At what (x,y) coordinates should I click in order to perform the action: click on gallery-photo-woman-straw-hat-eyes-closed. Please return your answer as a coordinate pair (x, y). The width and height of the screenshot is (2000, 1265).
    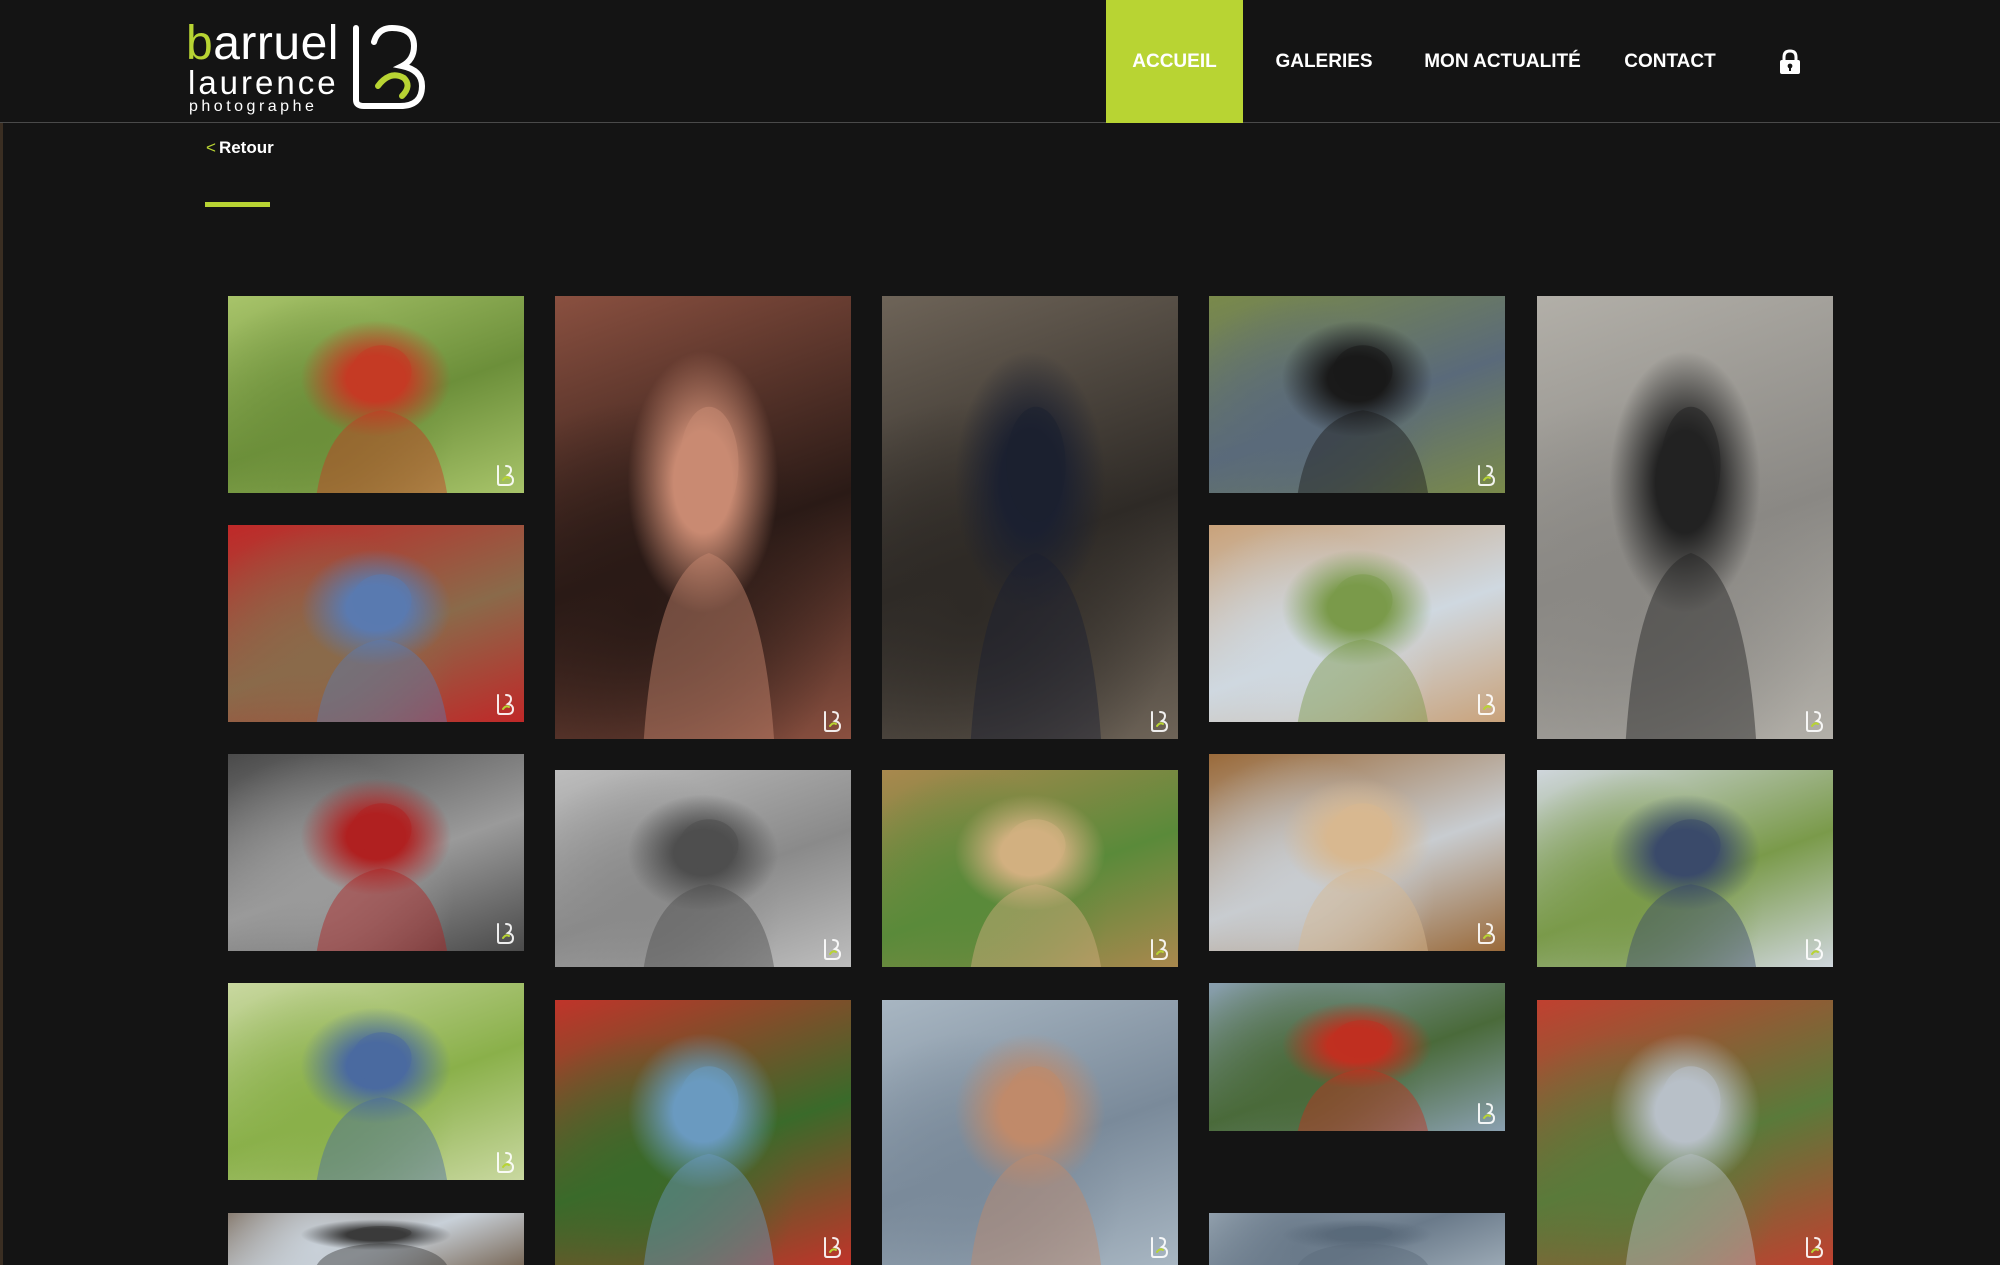
    Looking at the image, I should click on (1030, 868).